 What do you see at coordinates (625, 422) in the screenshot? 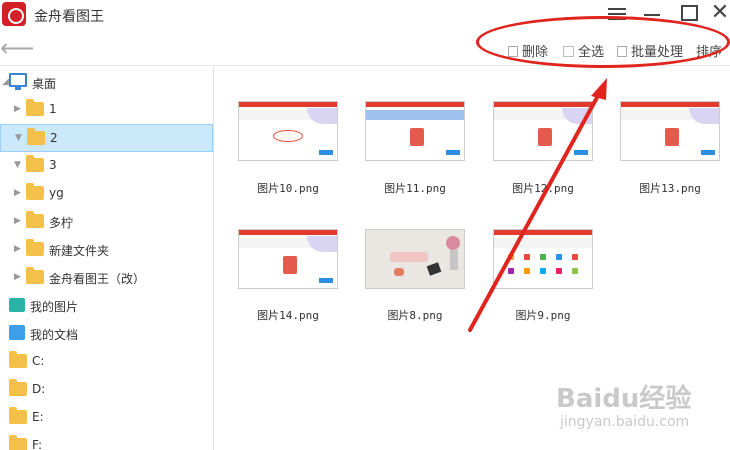
I see `baidu-watermark-url: jingyan.baidu.com` at bounding box center [625, 422].